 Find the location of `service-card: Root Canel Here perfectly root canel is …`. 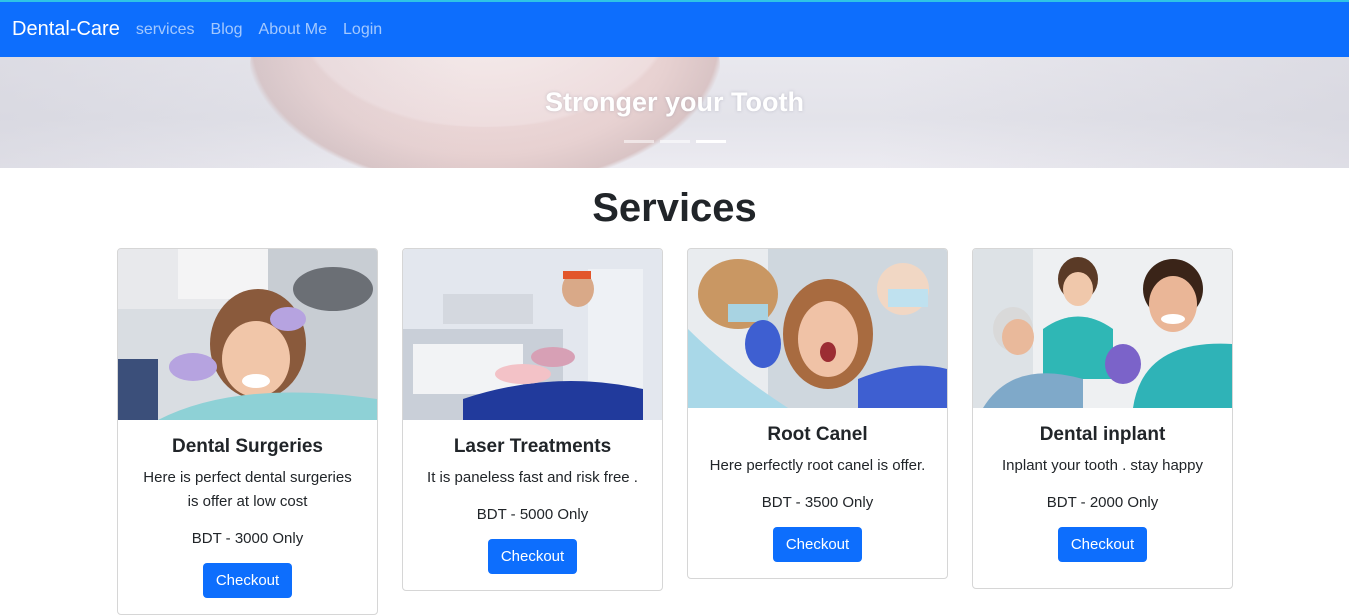

service-card: Root Canel Here perfectly root canel is … is located at coordinates (817, 413).